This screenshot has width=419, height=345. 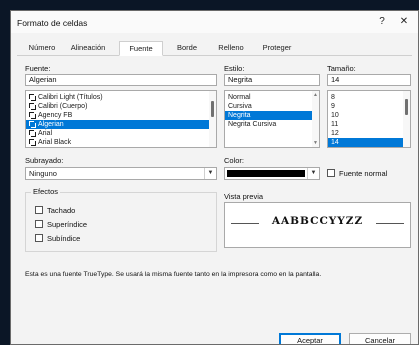 I want to click on tab-proteger: Proteger, so click(x=277, y=48).